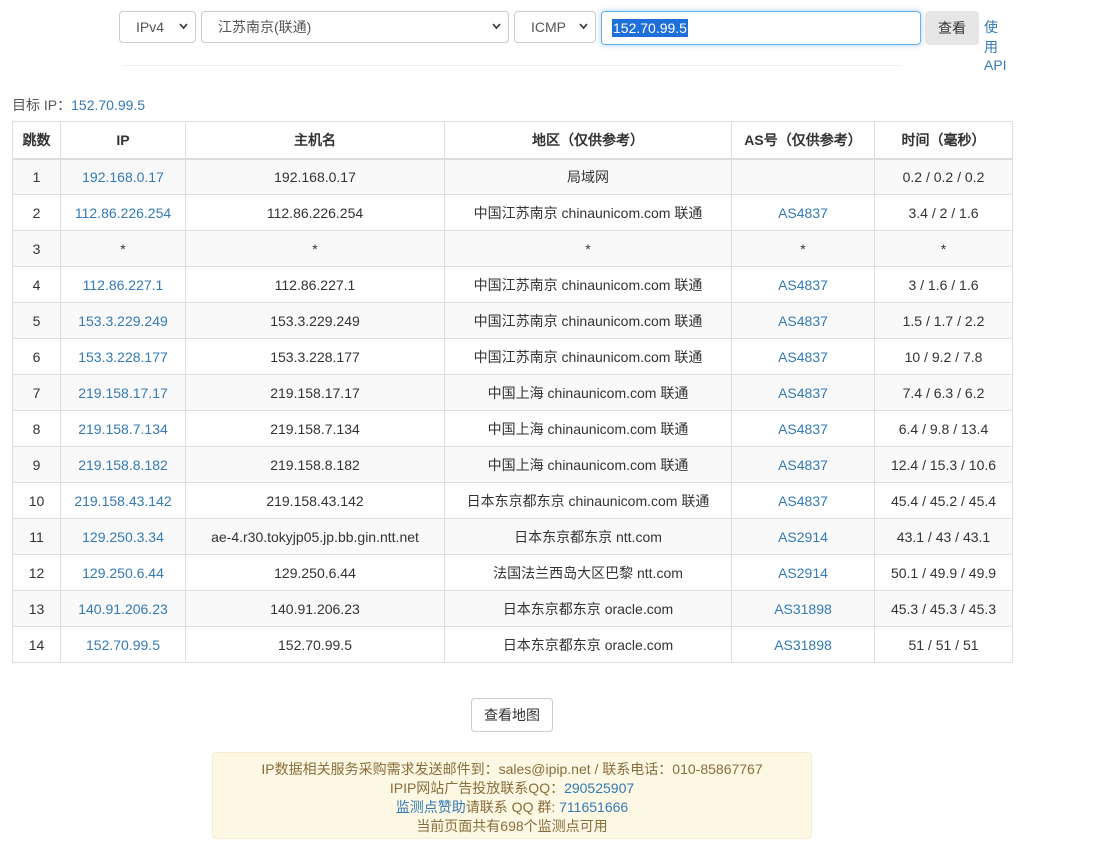  What do you see at coordinates (593, 807) in the screenshot?
I see `qq-group-link: 711651666` at bounding box center [593, 807].